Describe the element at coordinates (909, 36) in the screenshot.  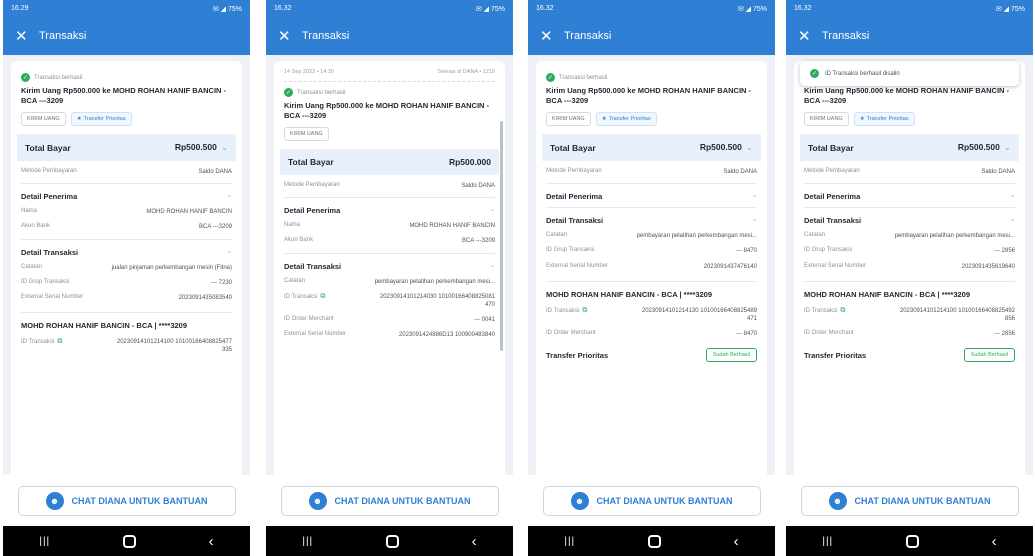
I see `app-bar: ✕ Transaksi` at that location.